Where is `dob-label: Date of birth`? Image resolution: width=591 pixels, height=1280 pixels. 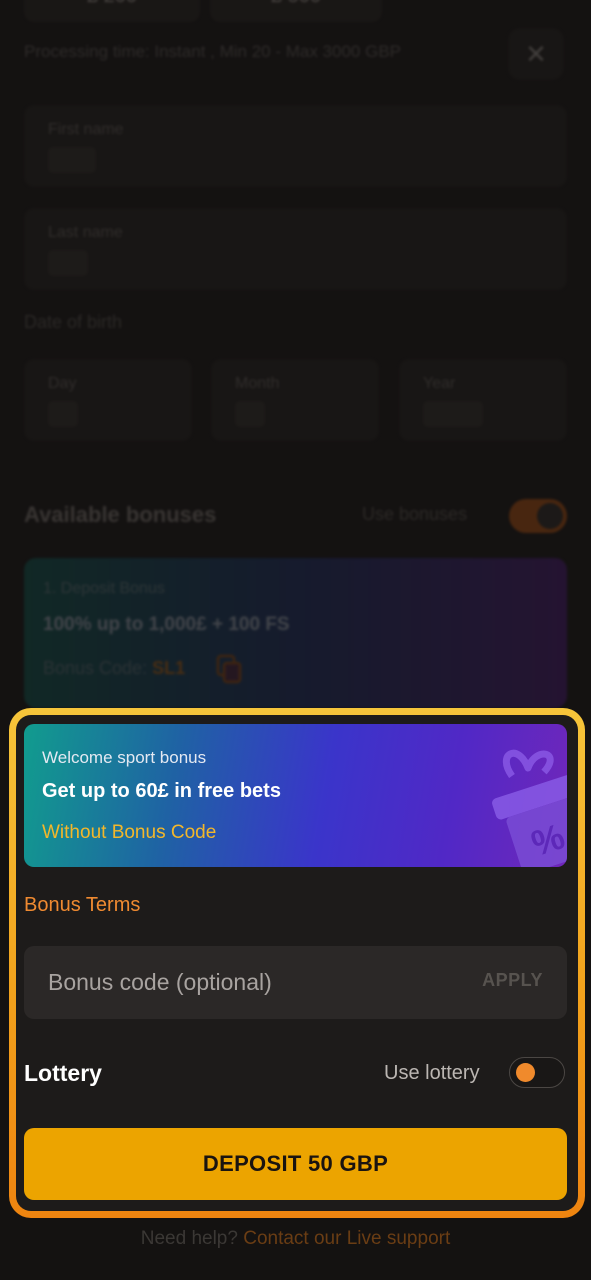 dob-label: Date of birth is located at coordinates (73, 322).